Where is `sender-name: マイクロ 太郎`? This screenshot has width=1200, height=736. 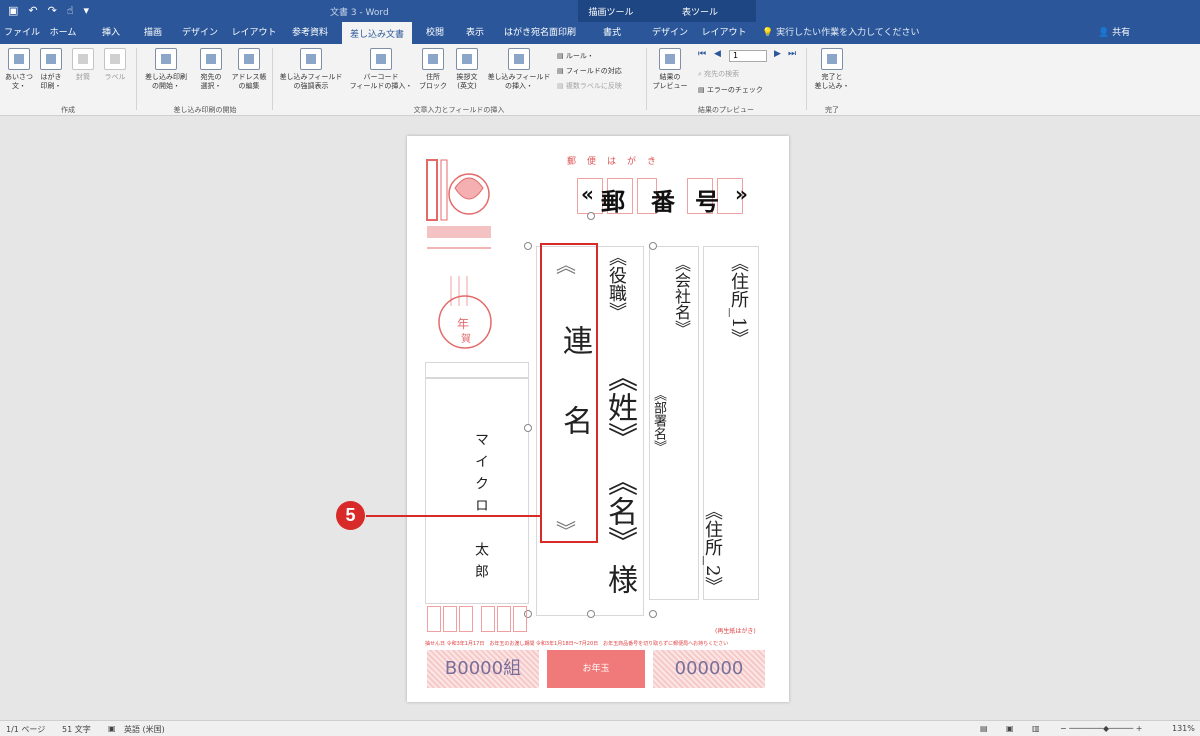 sender-name: マイクロ 太郎 is located at coordinates (481, 509).